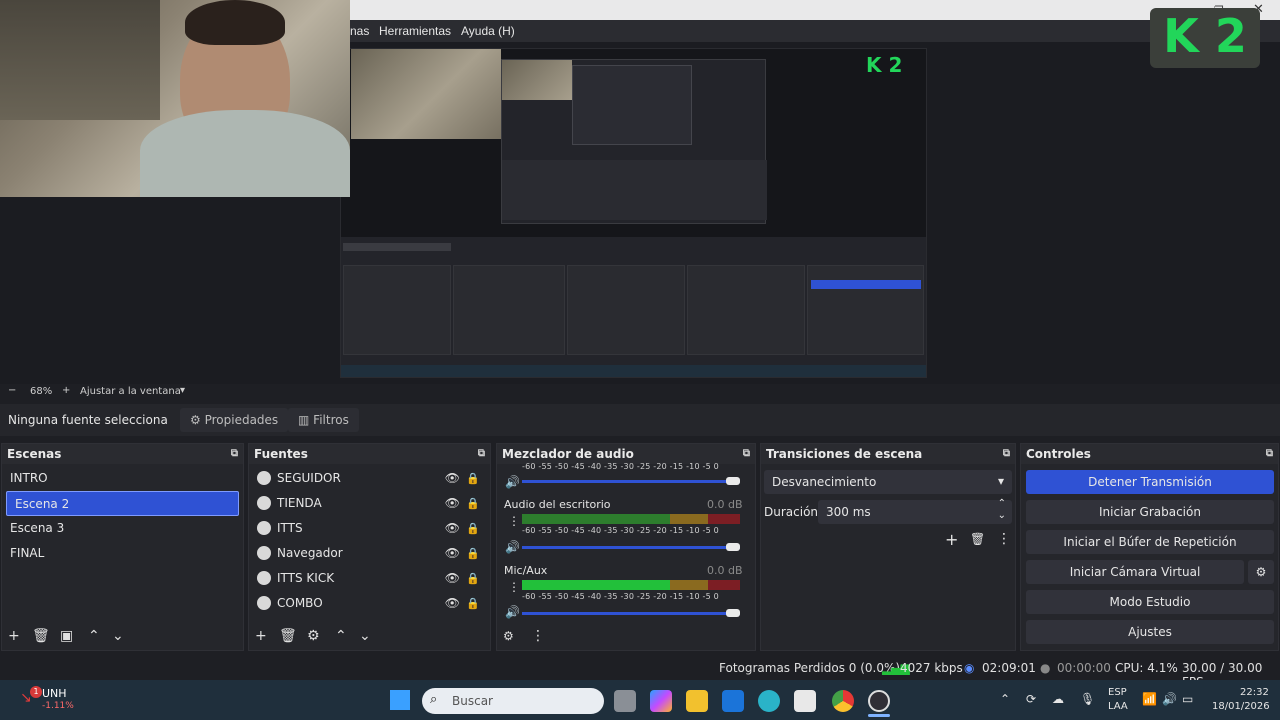 The height and width of the screenshot is (720, 1280). What do you see at coordinates (122, 553) in the screenshot?
I see `scene-item: FINAL` at bounding box center [122, 553].